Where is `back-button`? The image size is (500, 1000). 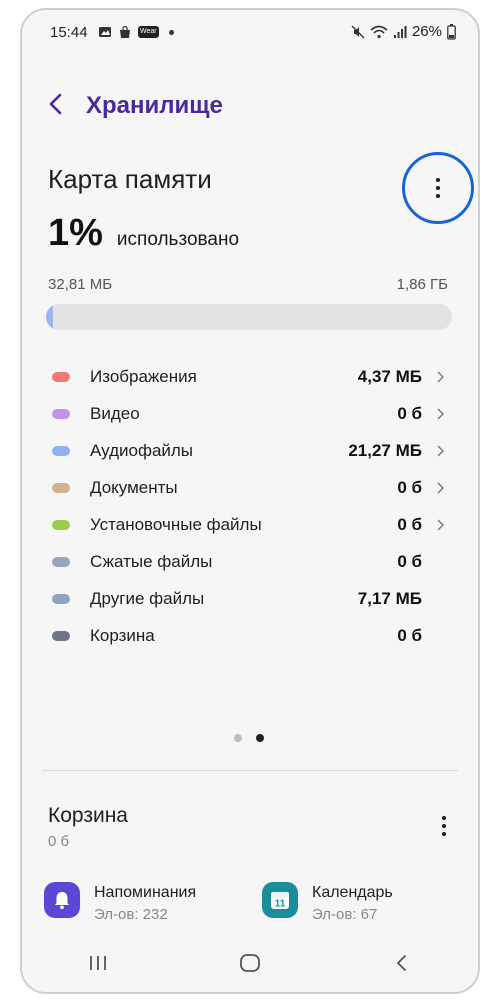 back-button is located at coordinates (402, 963).